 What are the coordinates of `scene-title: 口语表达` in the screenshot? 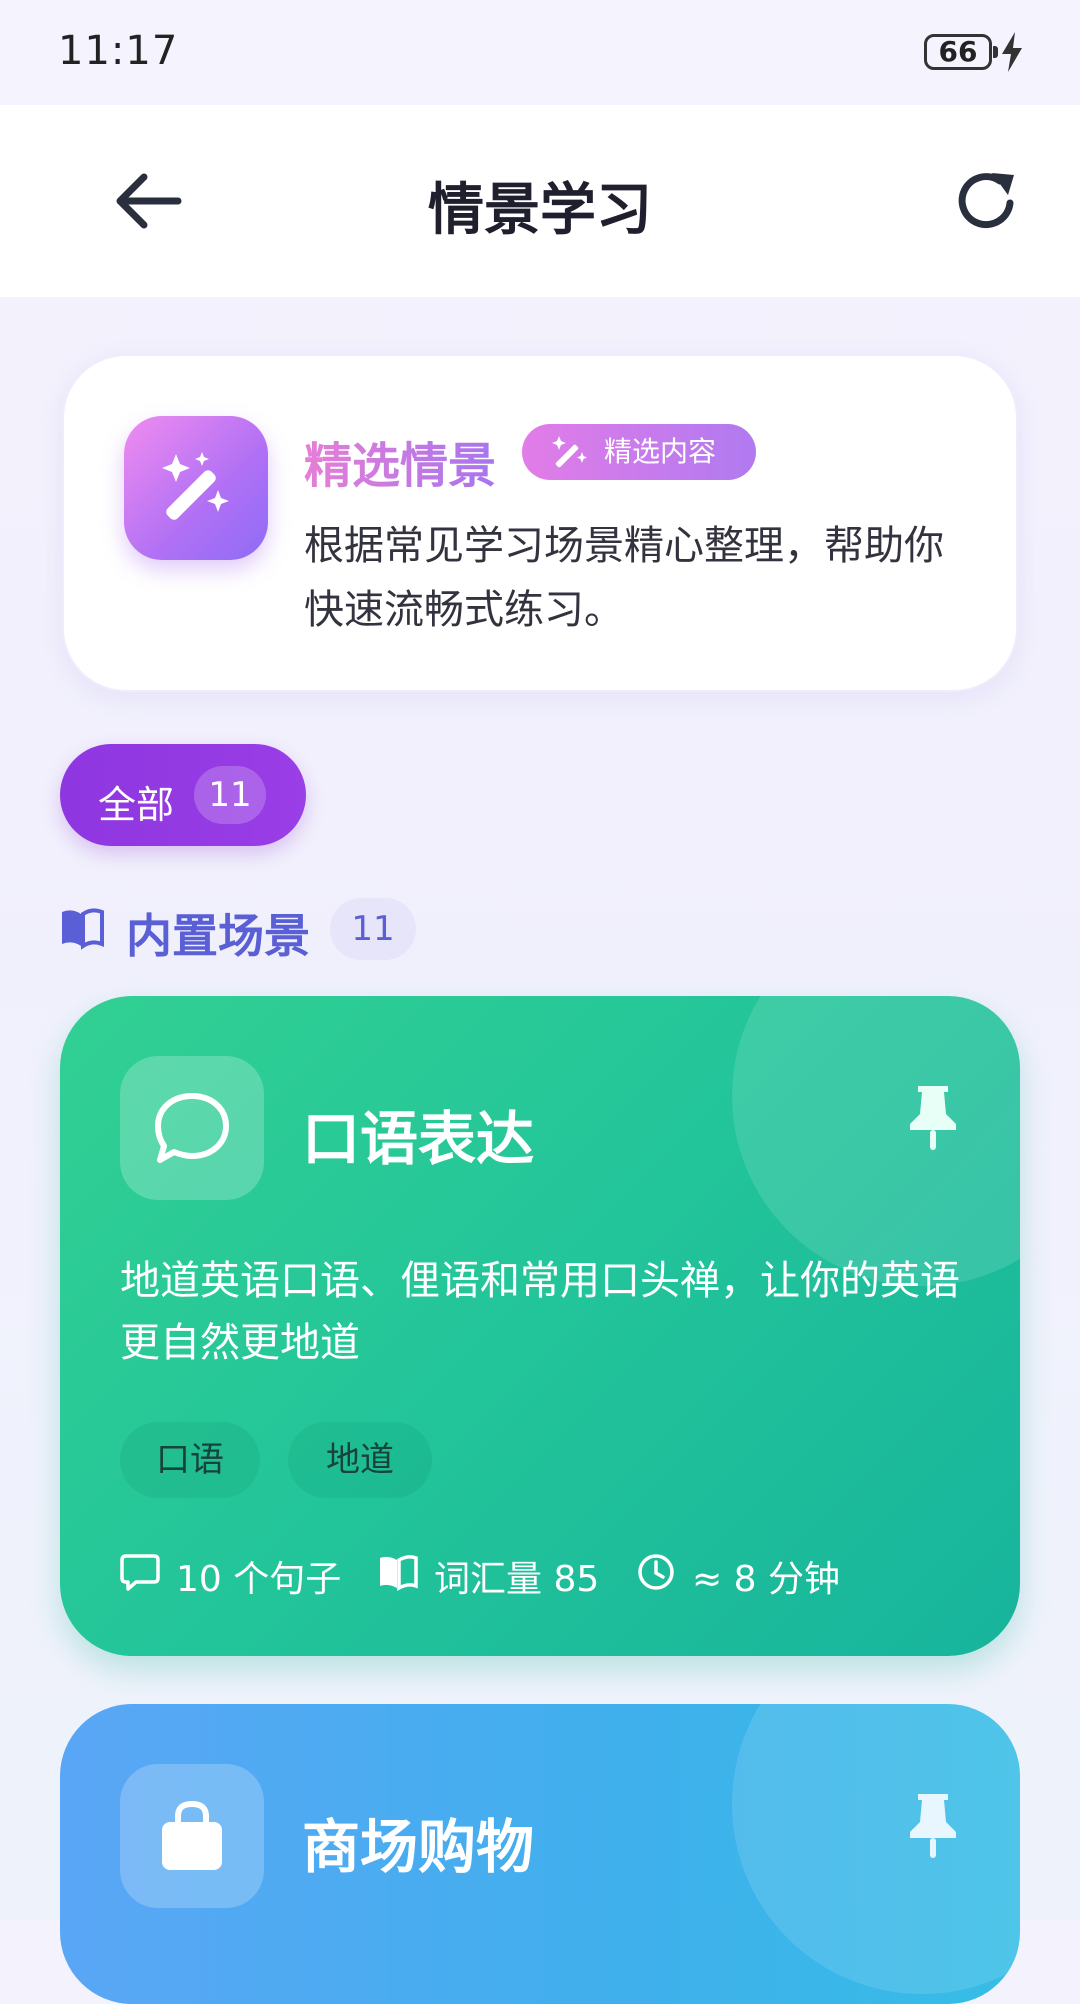 It's located at (418, 1139).